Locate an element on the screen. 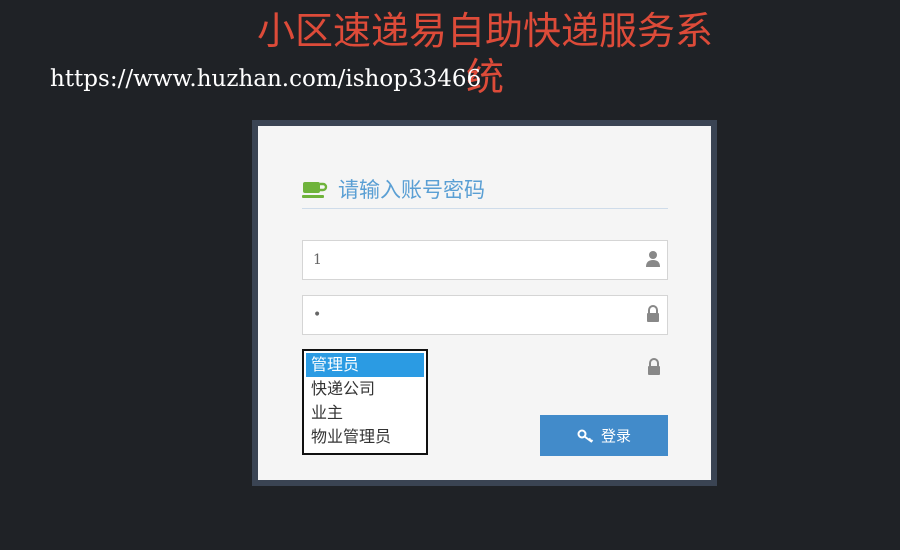 The width and height of the screenshot is (900, 550). login-button: 登录 is located at coordinates (604, 435).